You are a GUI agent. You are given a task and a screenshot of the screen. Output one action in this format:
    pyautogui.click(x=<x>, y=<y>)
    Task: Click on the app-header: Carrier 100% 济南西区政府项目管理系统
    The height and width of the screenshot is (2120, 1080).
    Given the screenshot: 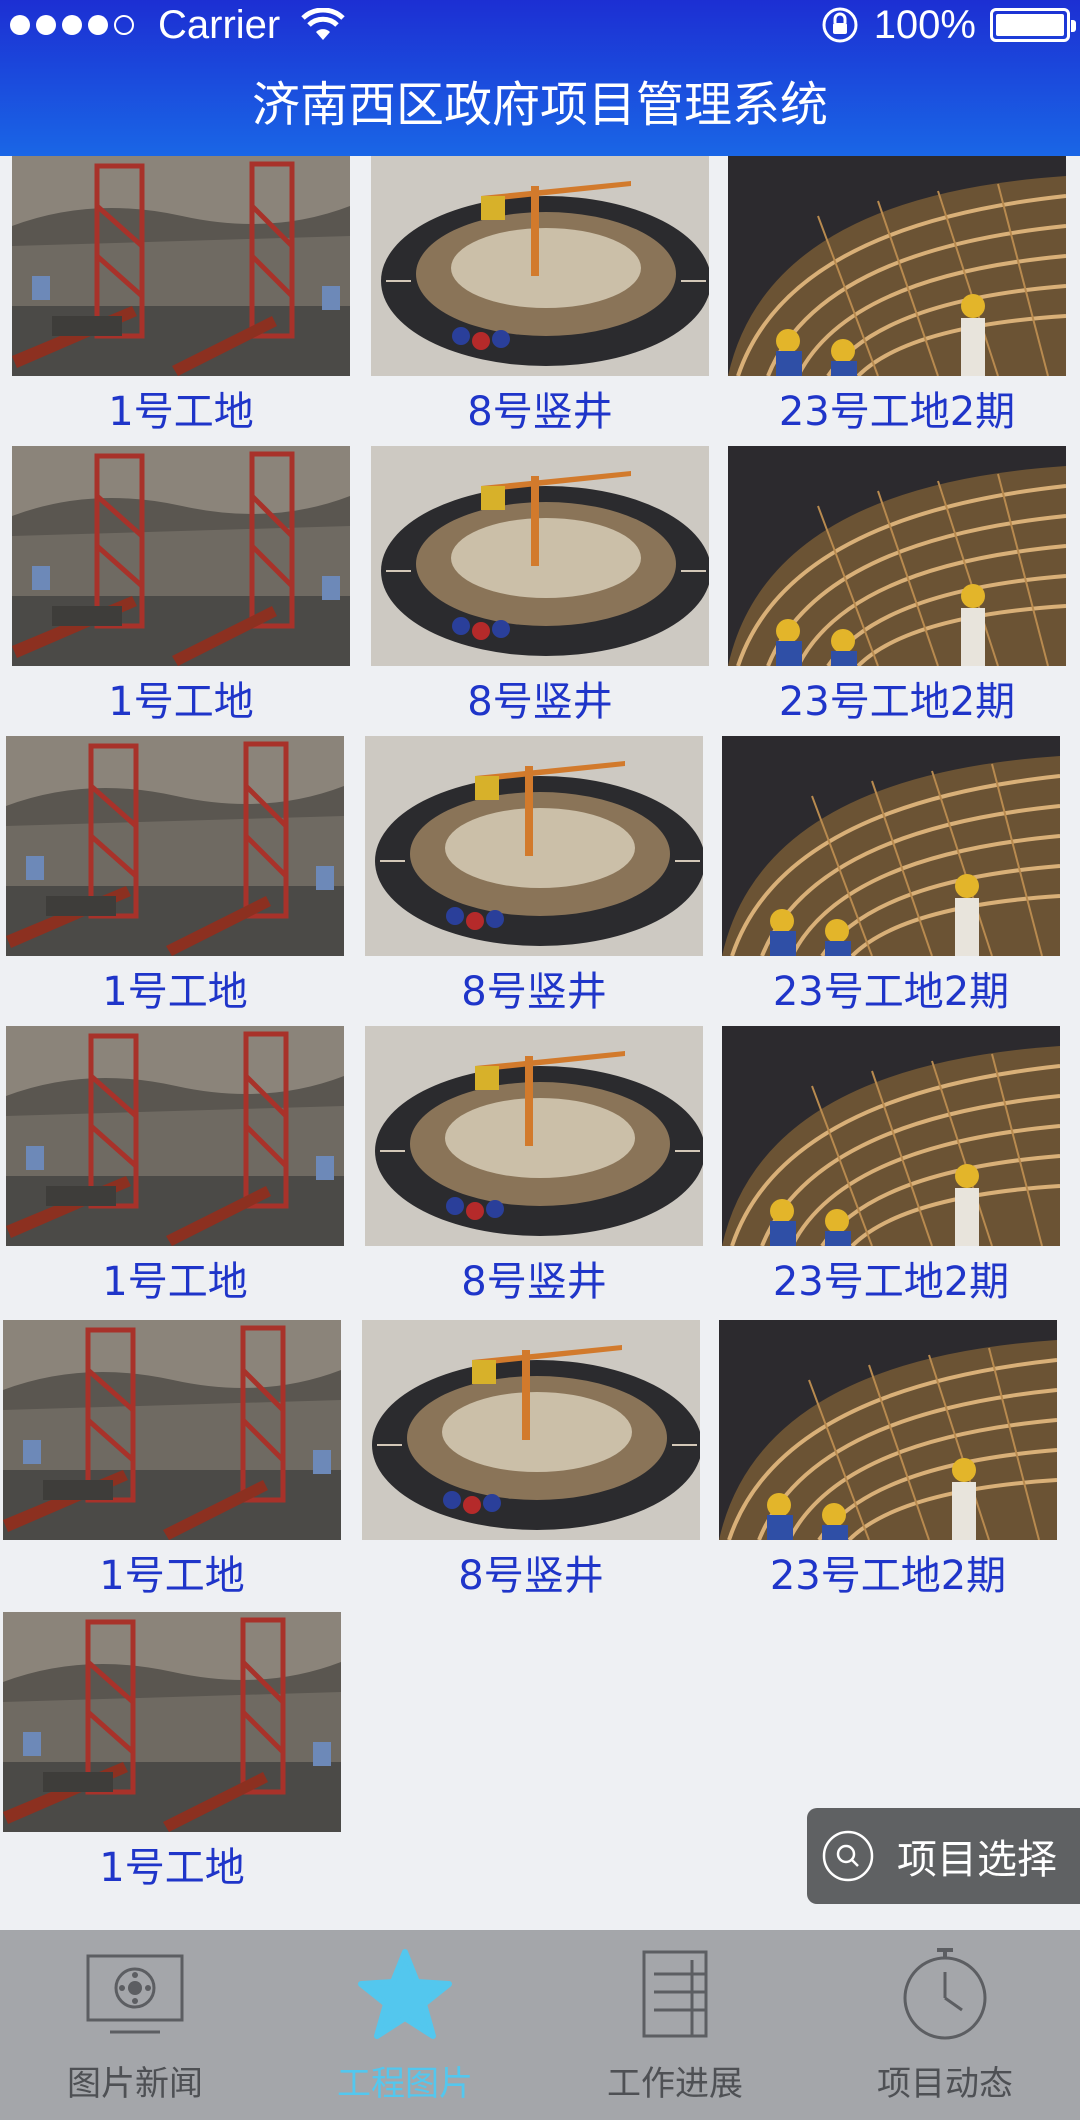 What is the action you would take?
    pyautogui.click(x=540, y=78)
    